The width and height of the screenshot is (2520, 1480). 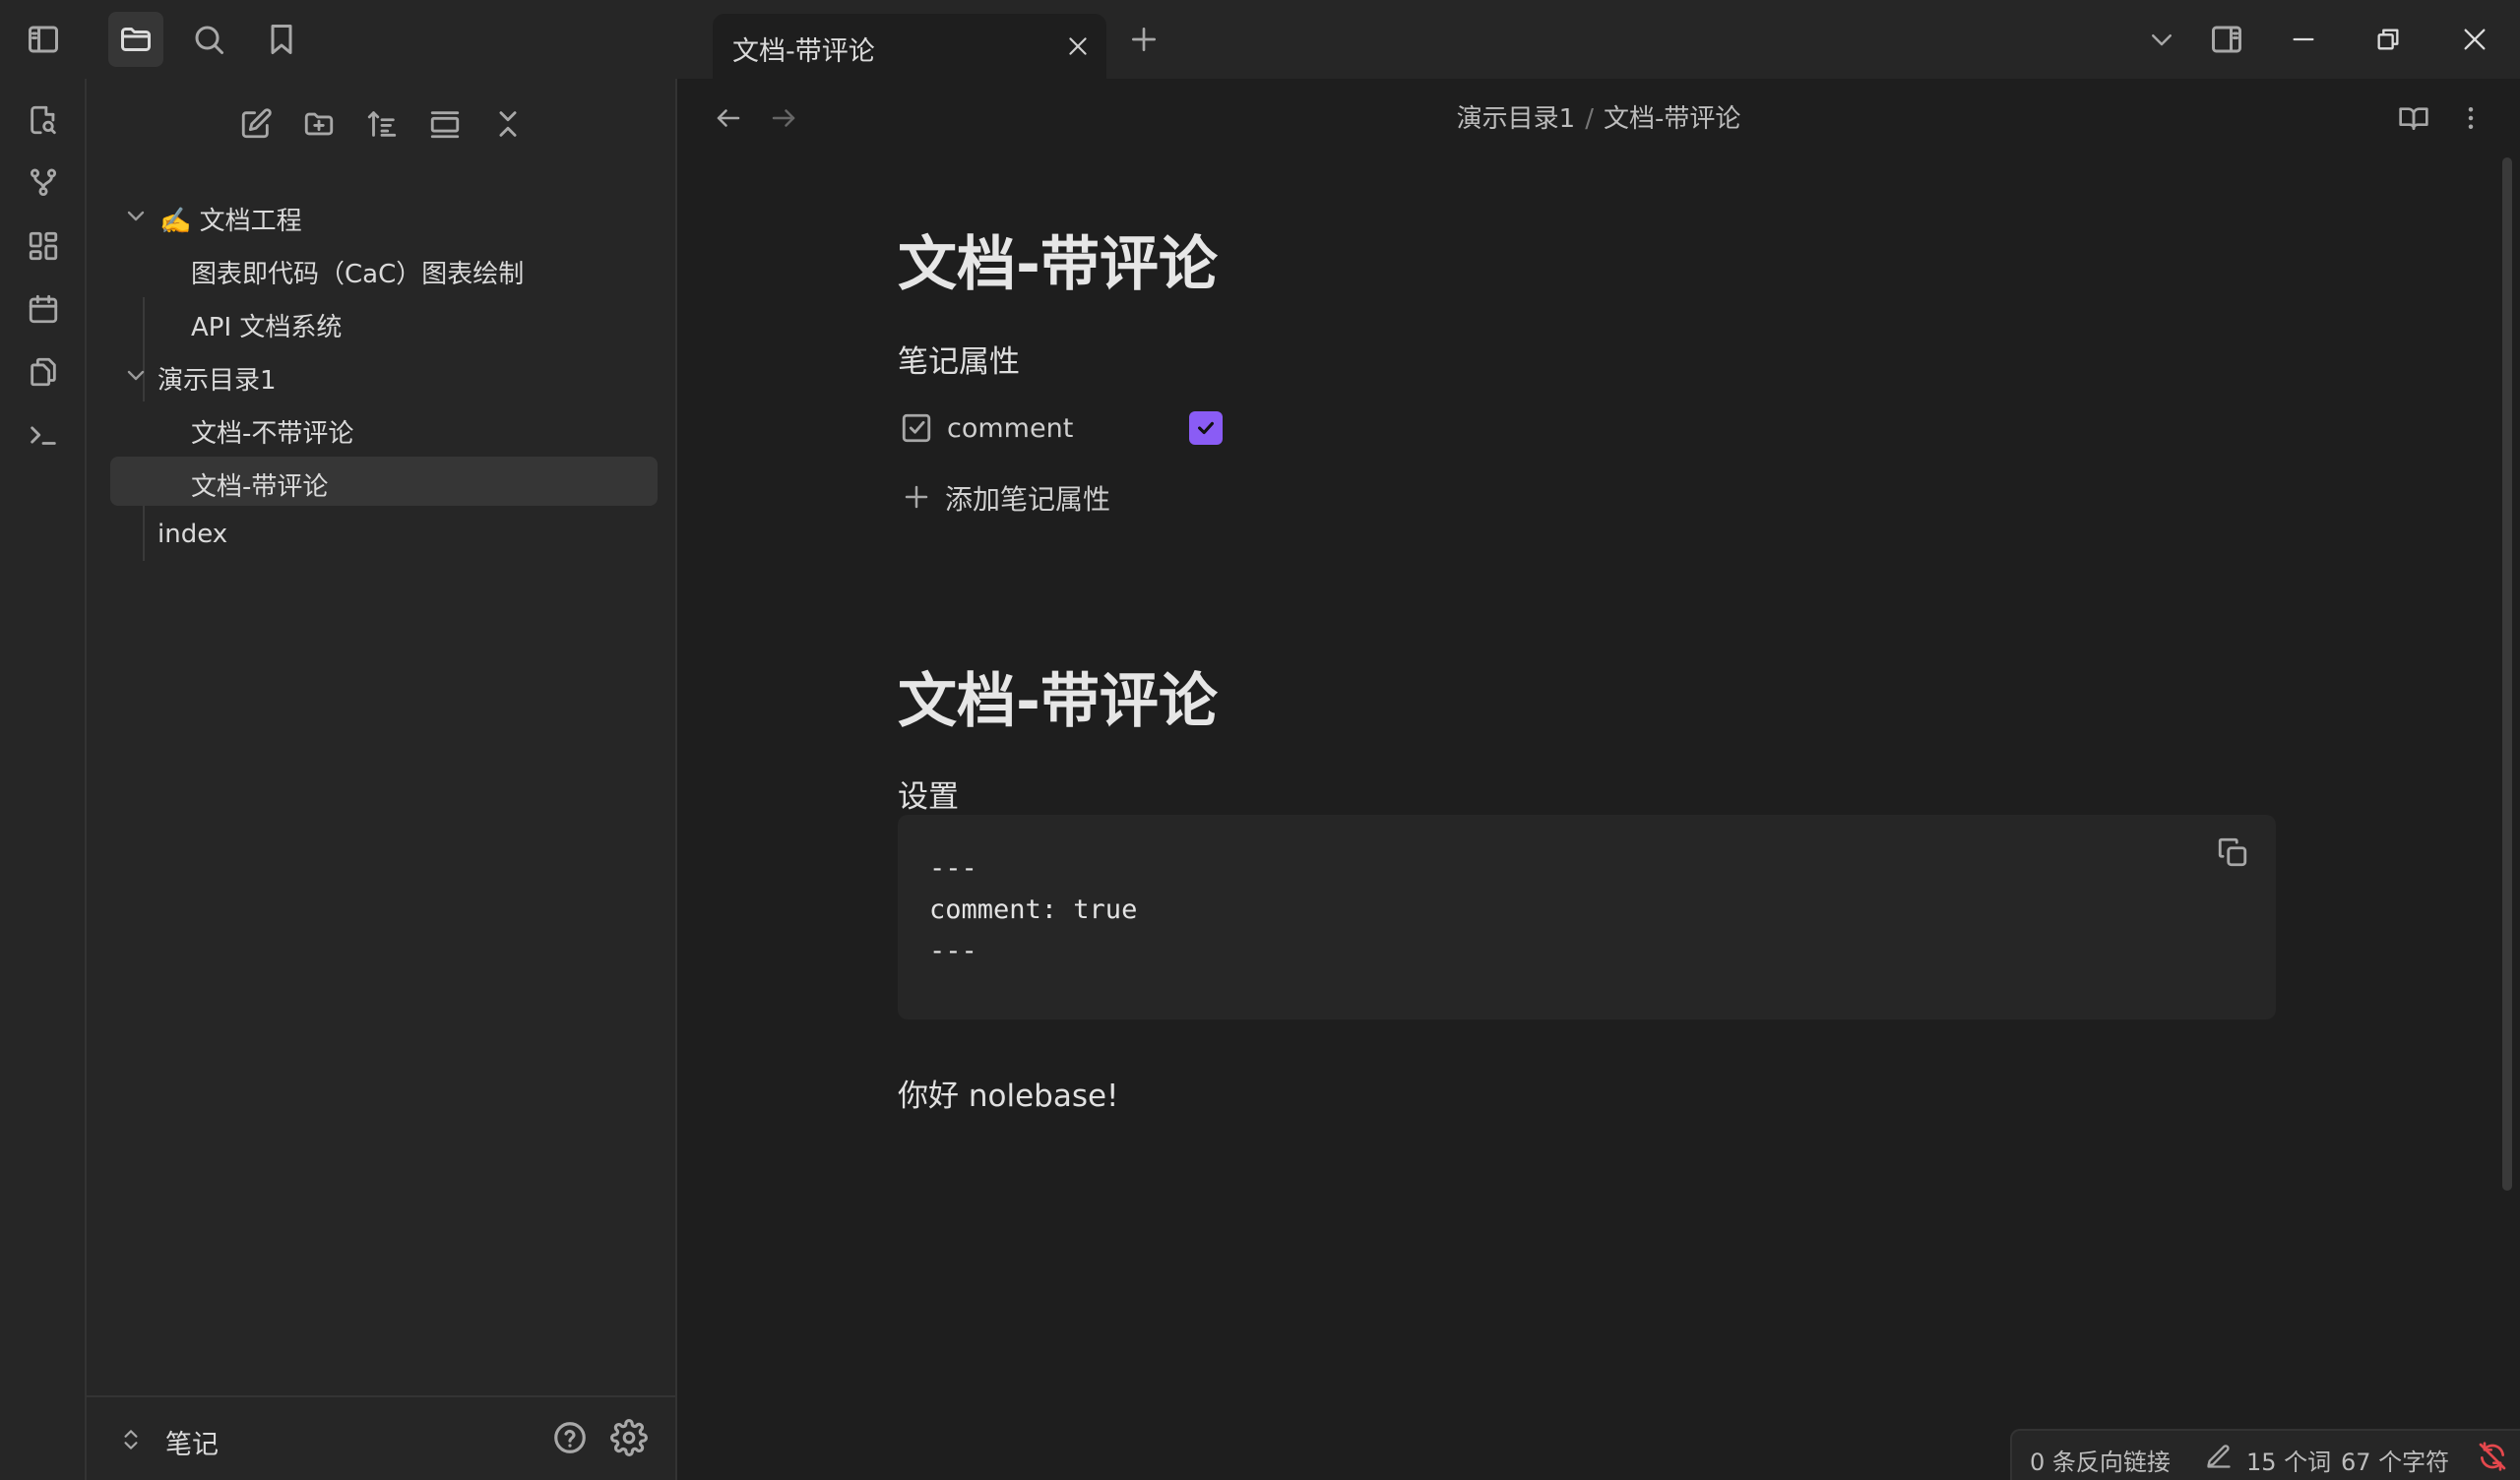 I want to click on tree-item-label: 文档-不带评论, so click(x=272, y=434).